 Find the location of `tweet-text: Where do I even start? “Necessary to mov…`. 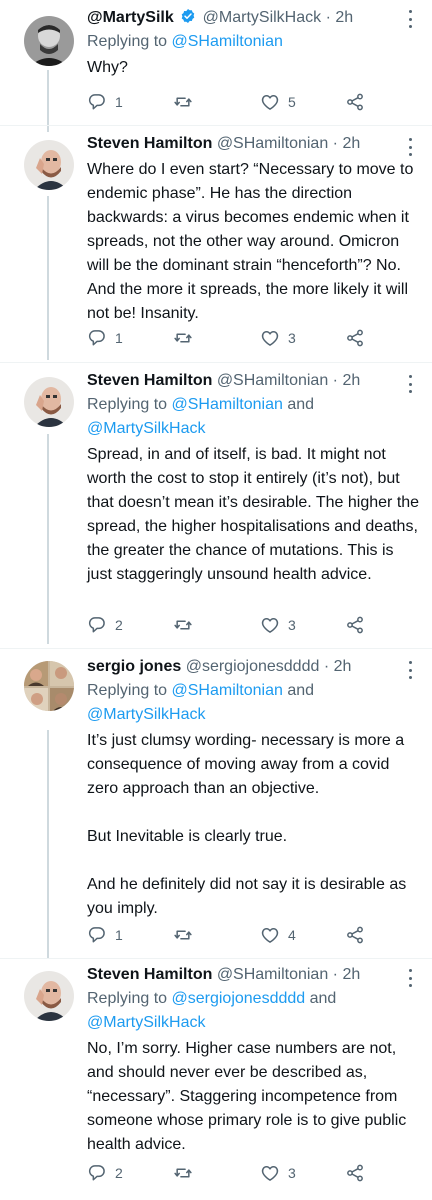

tweet-text: Where do I even start? “Necessary to mov… is located at coordinates (254, 242).